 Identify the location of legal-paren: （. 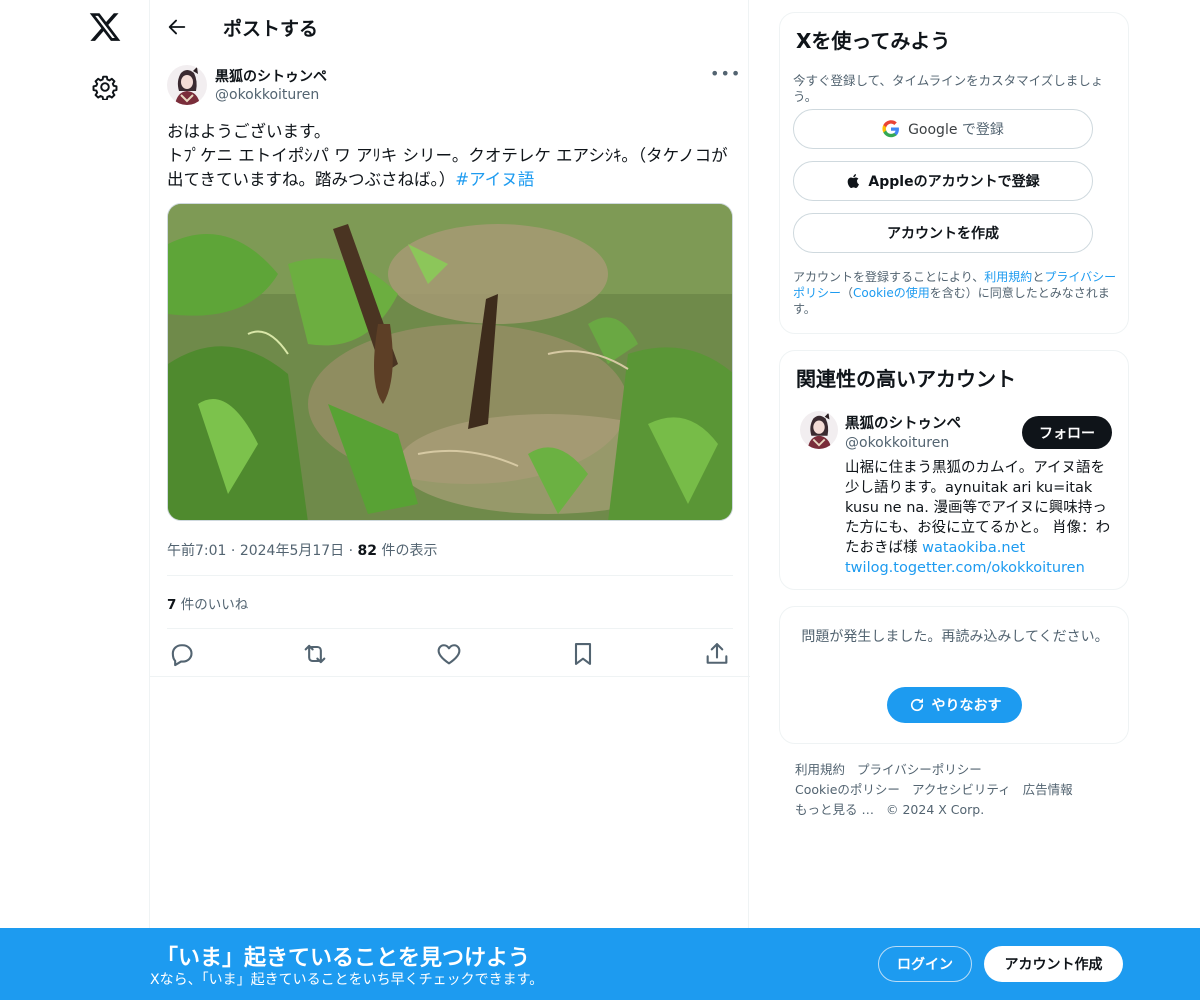
(847, 293).